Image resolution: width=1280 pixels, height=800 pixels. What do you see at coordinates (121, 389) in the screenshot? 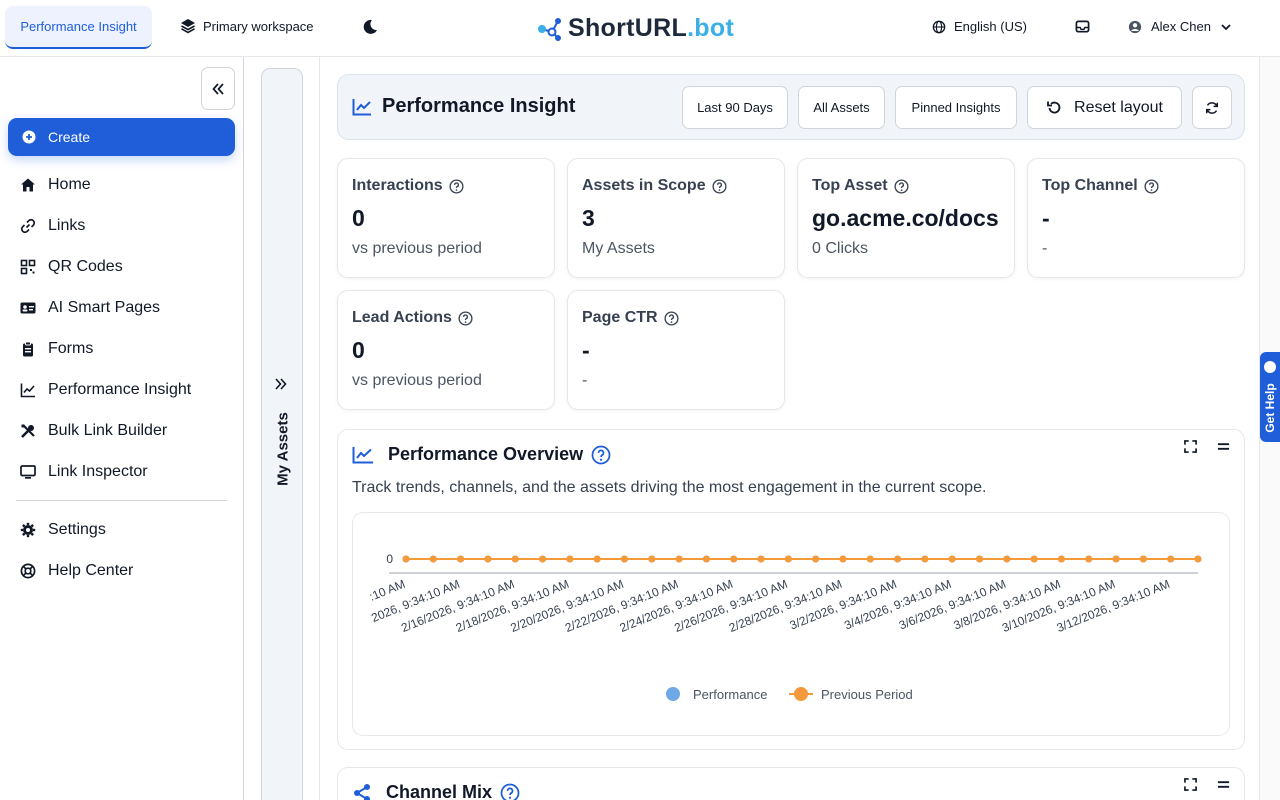
I see `sidebar-item-performance-insight: Performance Insight` at bounding box center [121, 389].